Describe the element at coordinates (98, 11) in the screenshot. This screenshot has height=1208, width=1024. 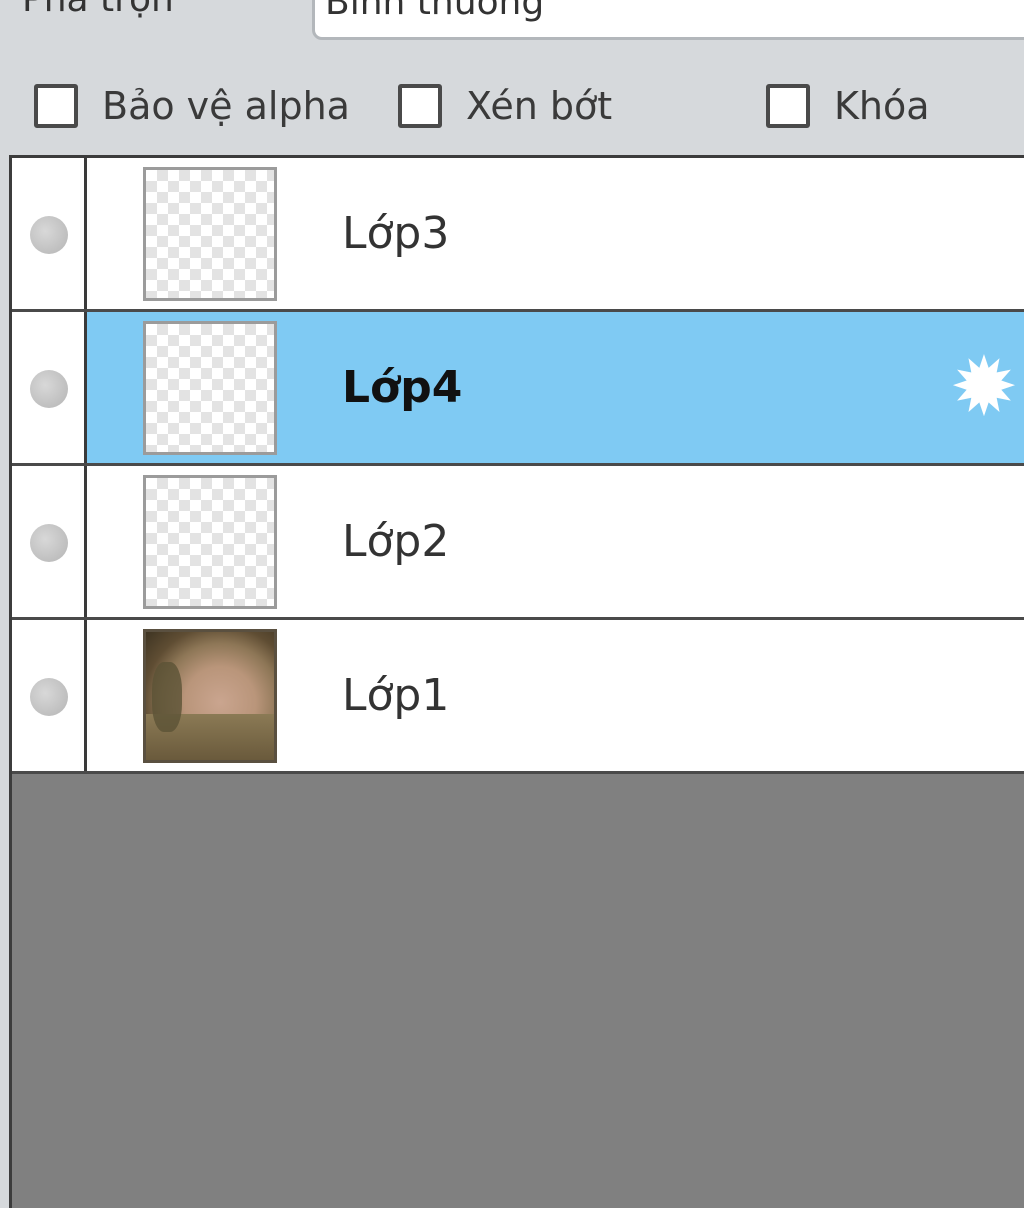
I see `blend-mode-label: Pha trộn` at that location.